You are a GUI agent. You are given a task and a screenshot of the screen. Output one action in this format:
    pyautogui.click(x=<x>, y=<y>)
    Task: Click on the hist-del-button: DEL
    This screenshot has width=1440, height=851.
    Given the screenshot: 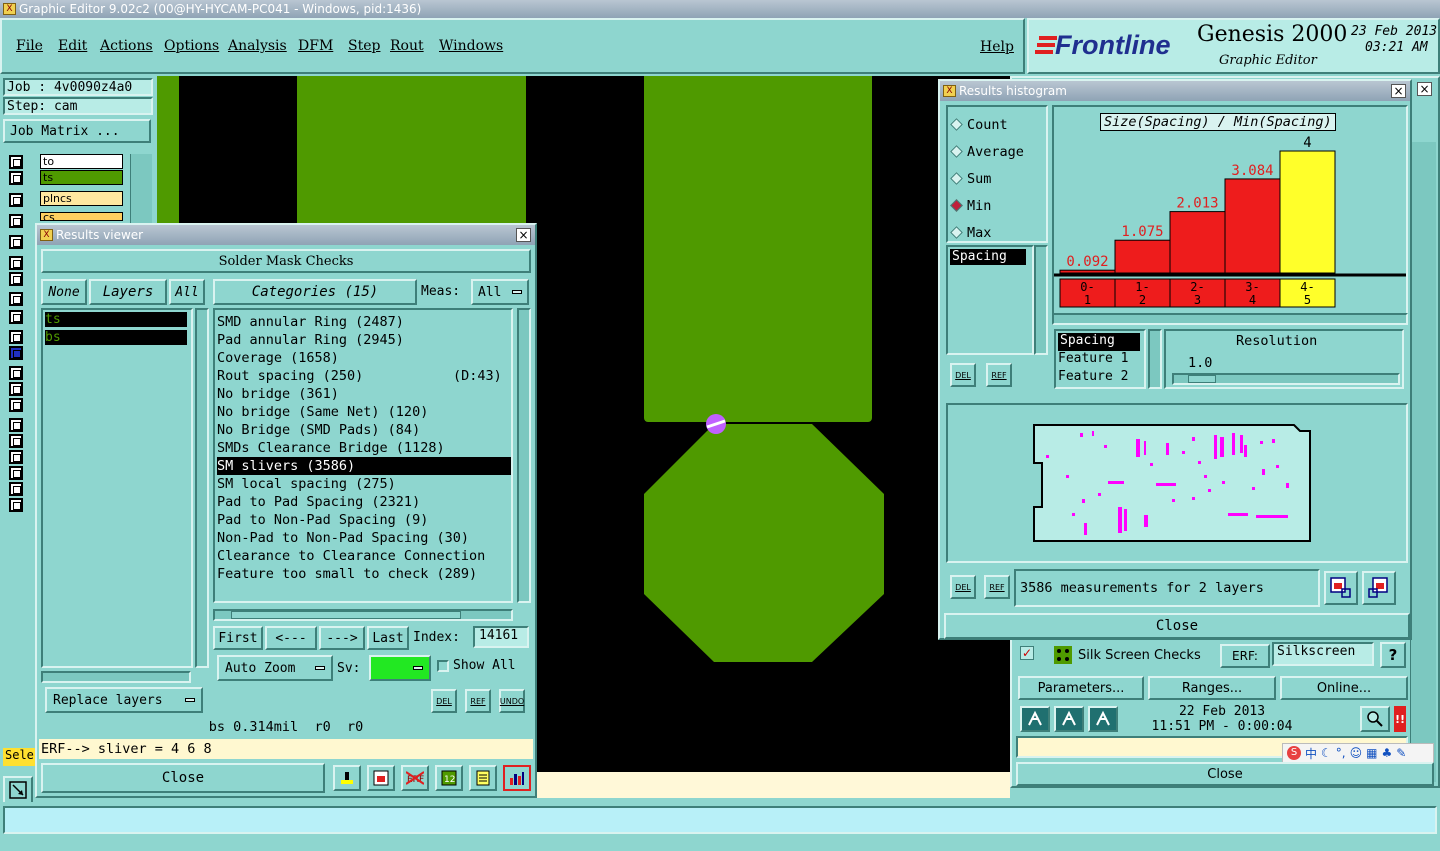 What is the action you would take?
    pyautogui.click(x=963, y=375)
    